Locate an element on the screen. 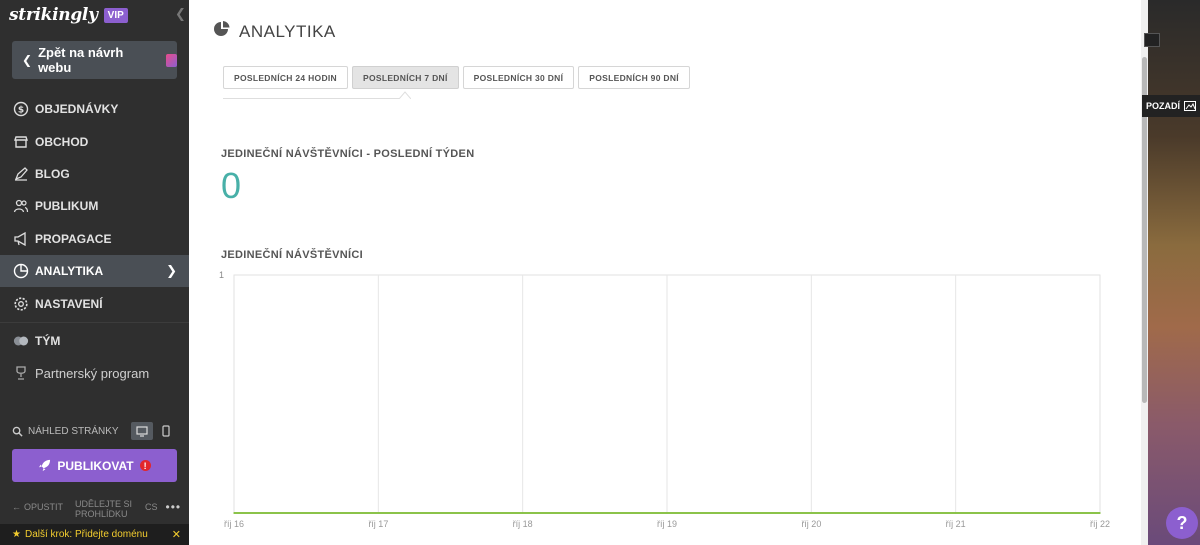 This screenshot has width=1200, height=545. exit-label: OPUSTIT is located at coordinates (44, 507).